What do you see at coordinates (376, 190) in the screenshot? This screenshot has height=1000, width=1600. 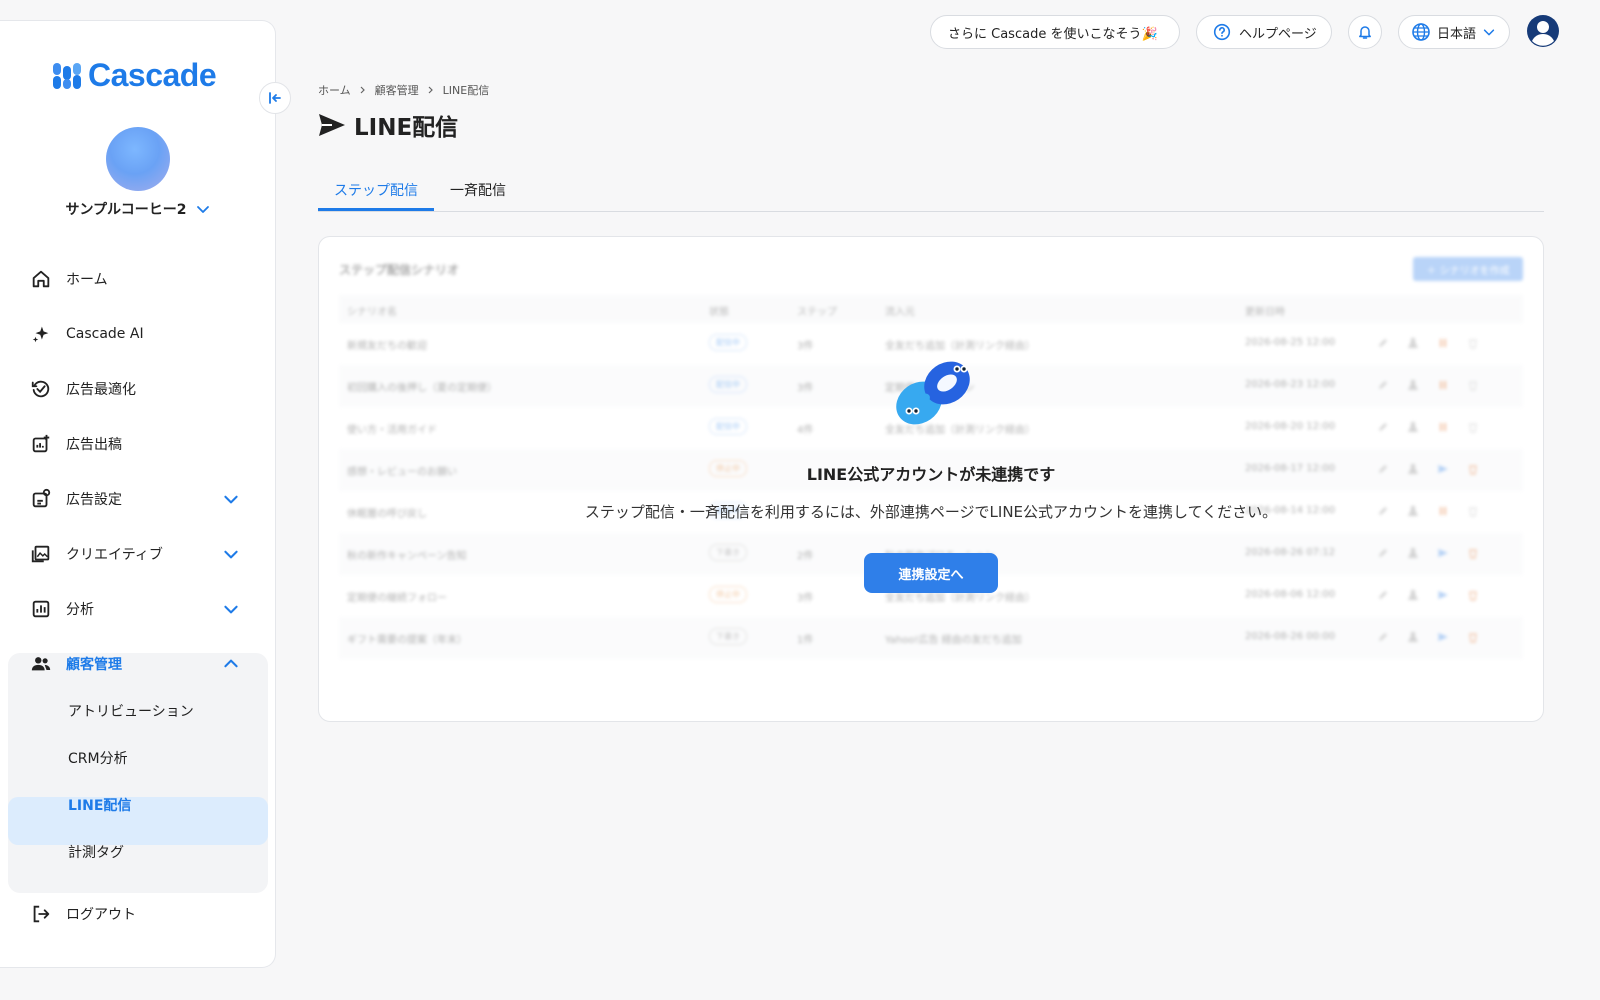 I see `tab-step-delivery: ステップ配信` at bounding box center [376, 190].